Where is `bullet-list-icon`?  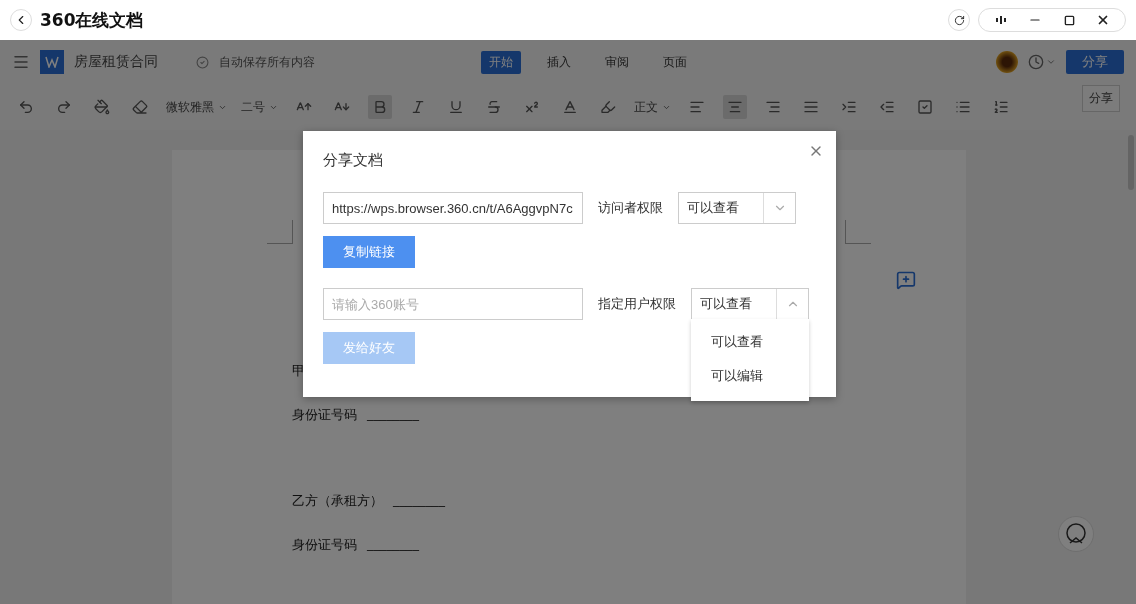 bullet-list-icon is located at coordinates (963, 107).